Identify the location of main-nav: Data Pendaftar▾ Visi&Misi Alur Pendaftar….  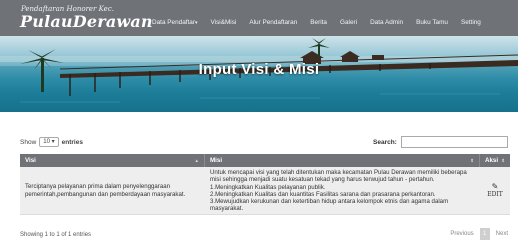
(323, 22).